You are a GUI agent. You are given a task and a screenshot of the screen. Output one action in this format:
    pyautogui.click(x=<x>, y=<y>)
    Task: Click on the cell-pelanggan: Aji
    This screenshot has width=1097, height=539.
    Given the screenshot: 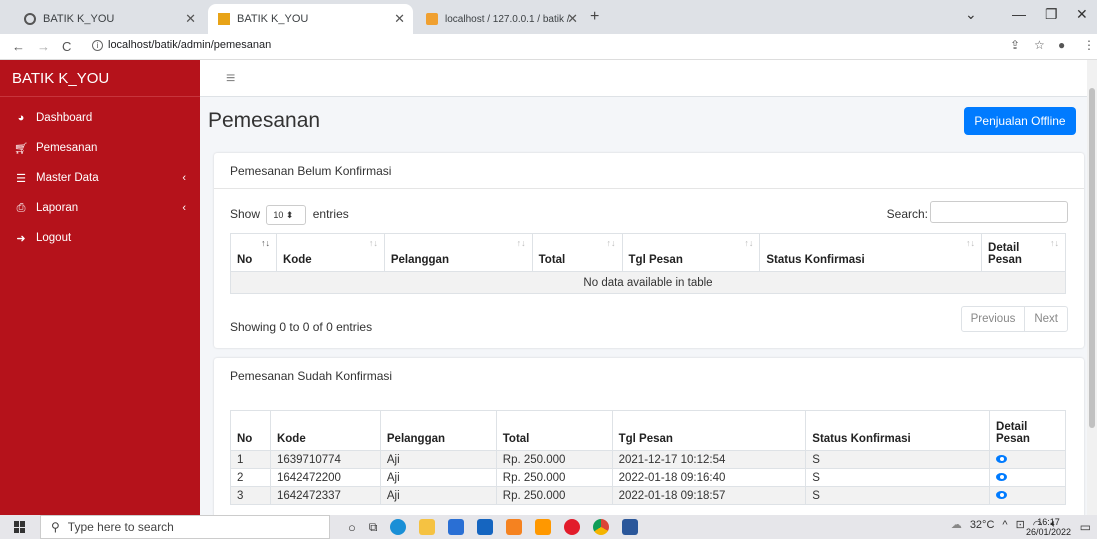 What is the action you would take?
    pyautogui.click(x=438, y=477)
    